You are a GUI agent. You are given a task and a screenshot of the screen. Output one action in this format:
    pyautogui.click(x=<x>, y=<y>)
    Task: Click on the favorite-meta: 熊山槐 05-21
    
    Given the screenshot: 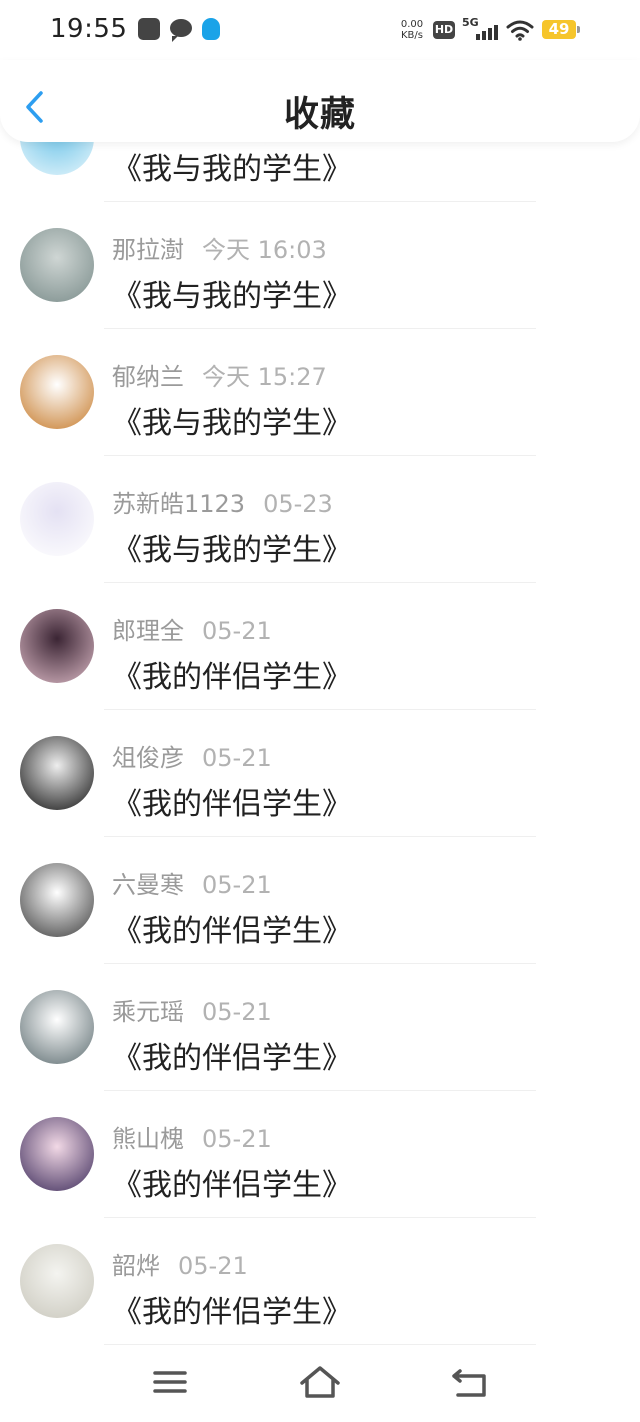 What is the action you would take?
    pyautogui.click(x=192, y=1136)
    